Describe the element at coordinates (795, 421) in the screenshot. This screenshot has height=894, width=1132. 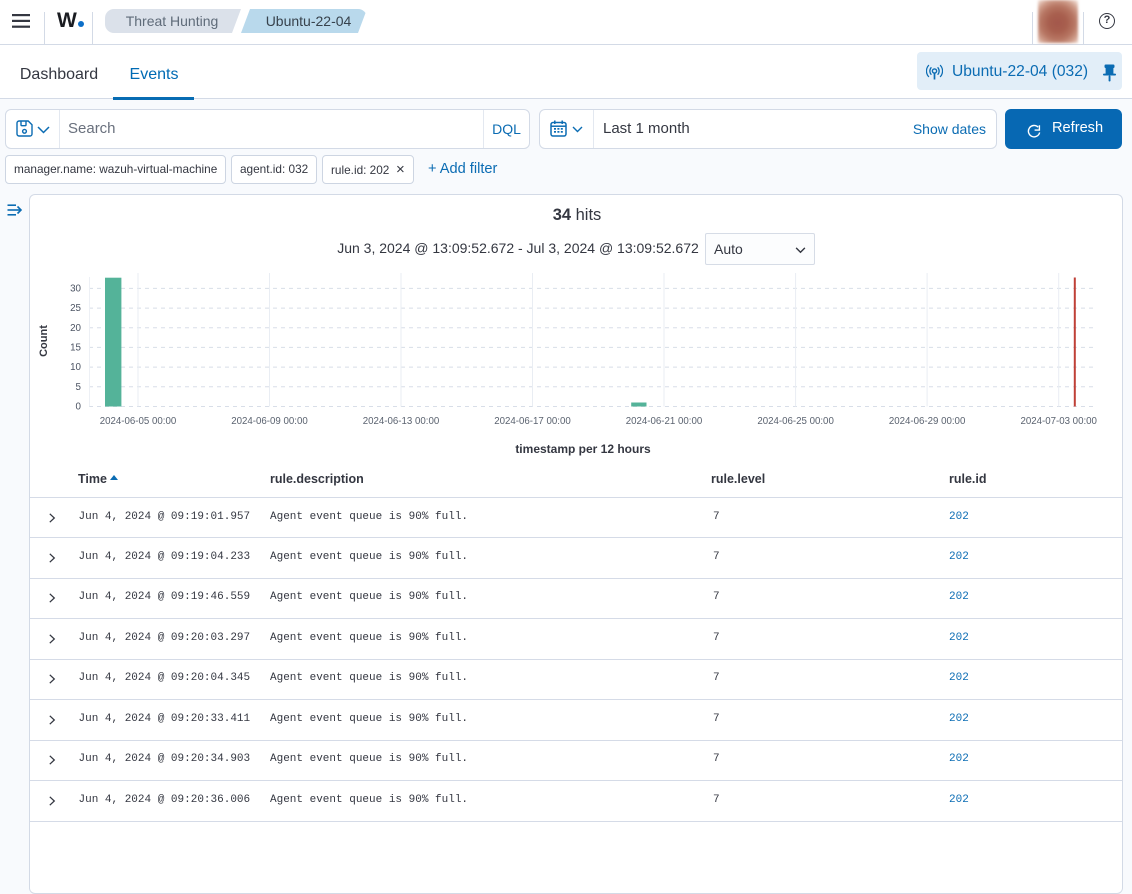
I see `svg-text: 2024-06-25 00:00` at that location.